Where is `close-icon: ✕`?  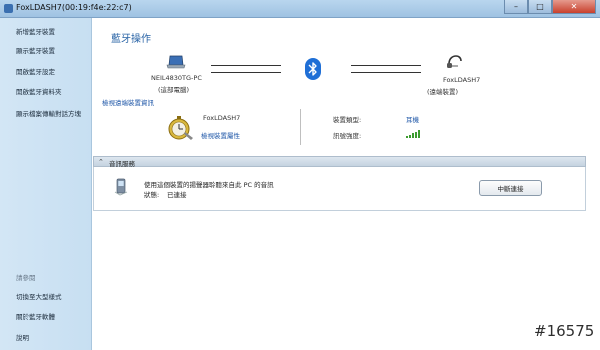
close-icon: ✕ is located at coordinates (574, 6).